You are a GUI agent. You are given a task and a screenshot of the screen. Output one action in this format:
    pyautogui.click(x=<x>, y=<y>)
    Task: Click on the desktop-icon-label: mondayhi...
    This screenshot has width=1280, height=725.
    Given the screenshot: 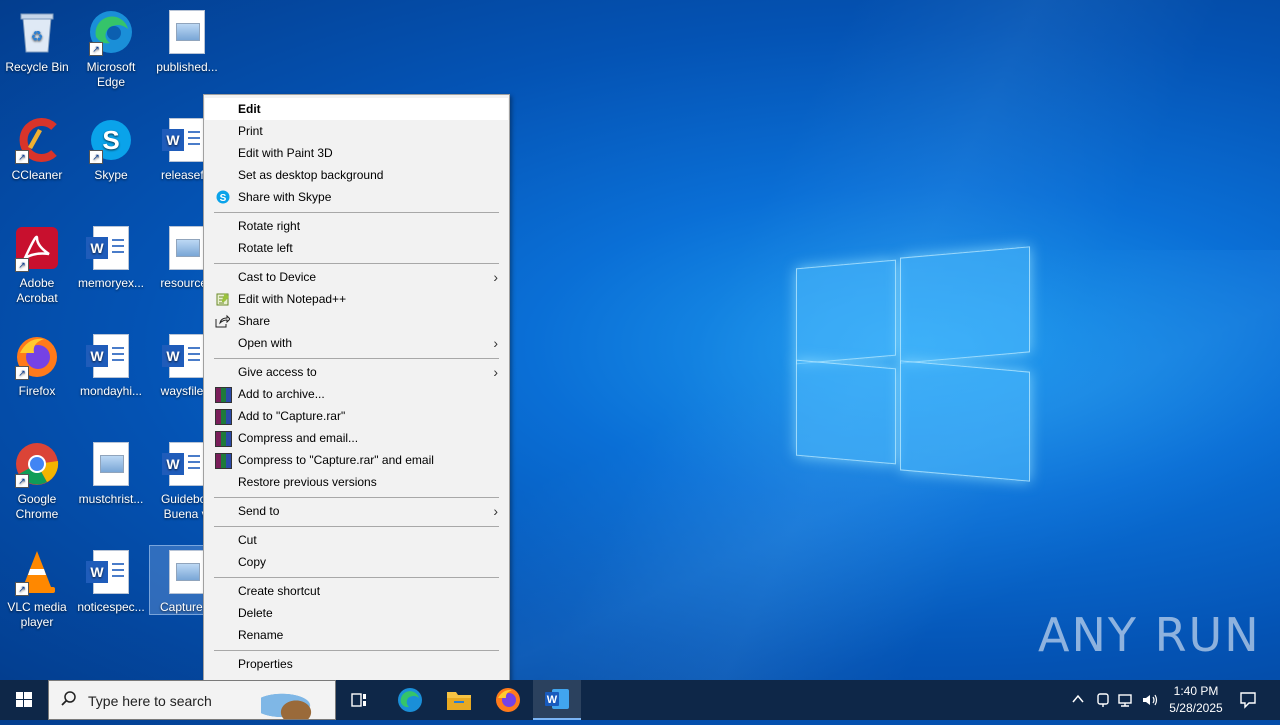 What is the action you would take?
    pyautogui.click(x=111, y=391)
    